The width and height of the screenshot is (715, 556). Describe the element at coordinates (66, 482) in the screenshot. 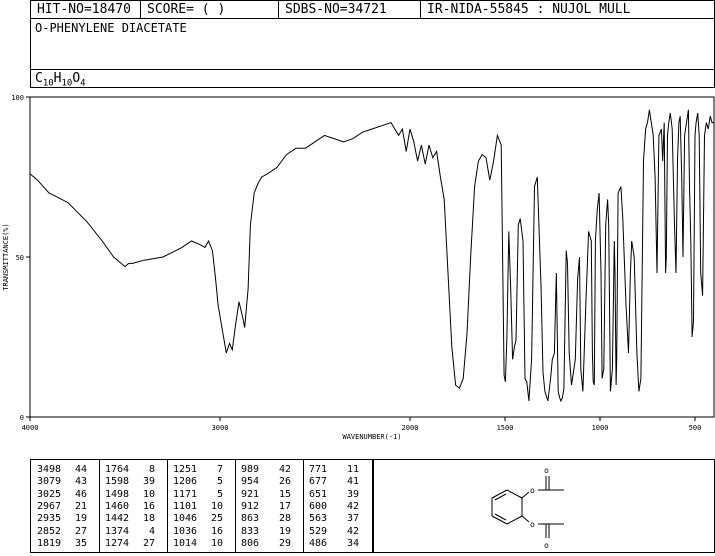

I see `peak-row: 3079 43` at that location.